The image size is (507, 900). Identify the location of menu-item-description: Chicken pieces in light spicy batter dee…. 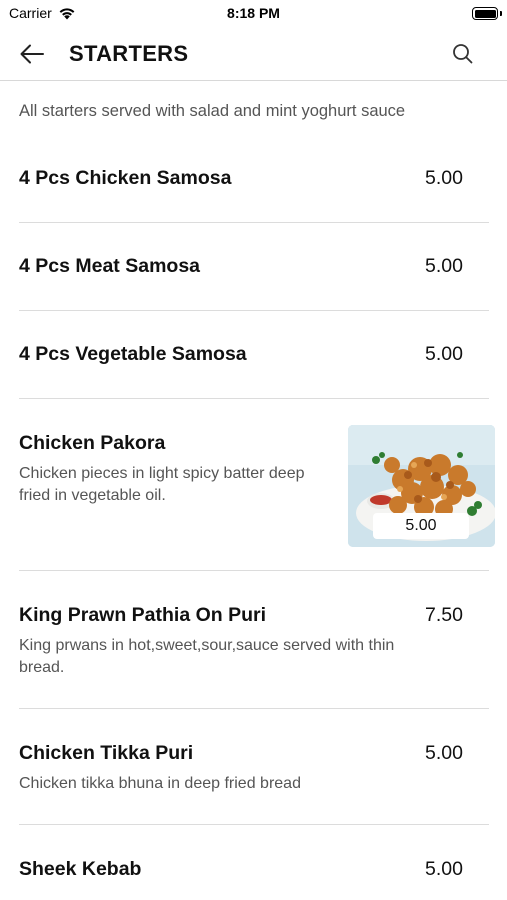
(162, 484).